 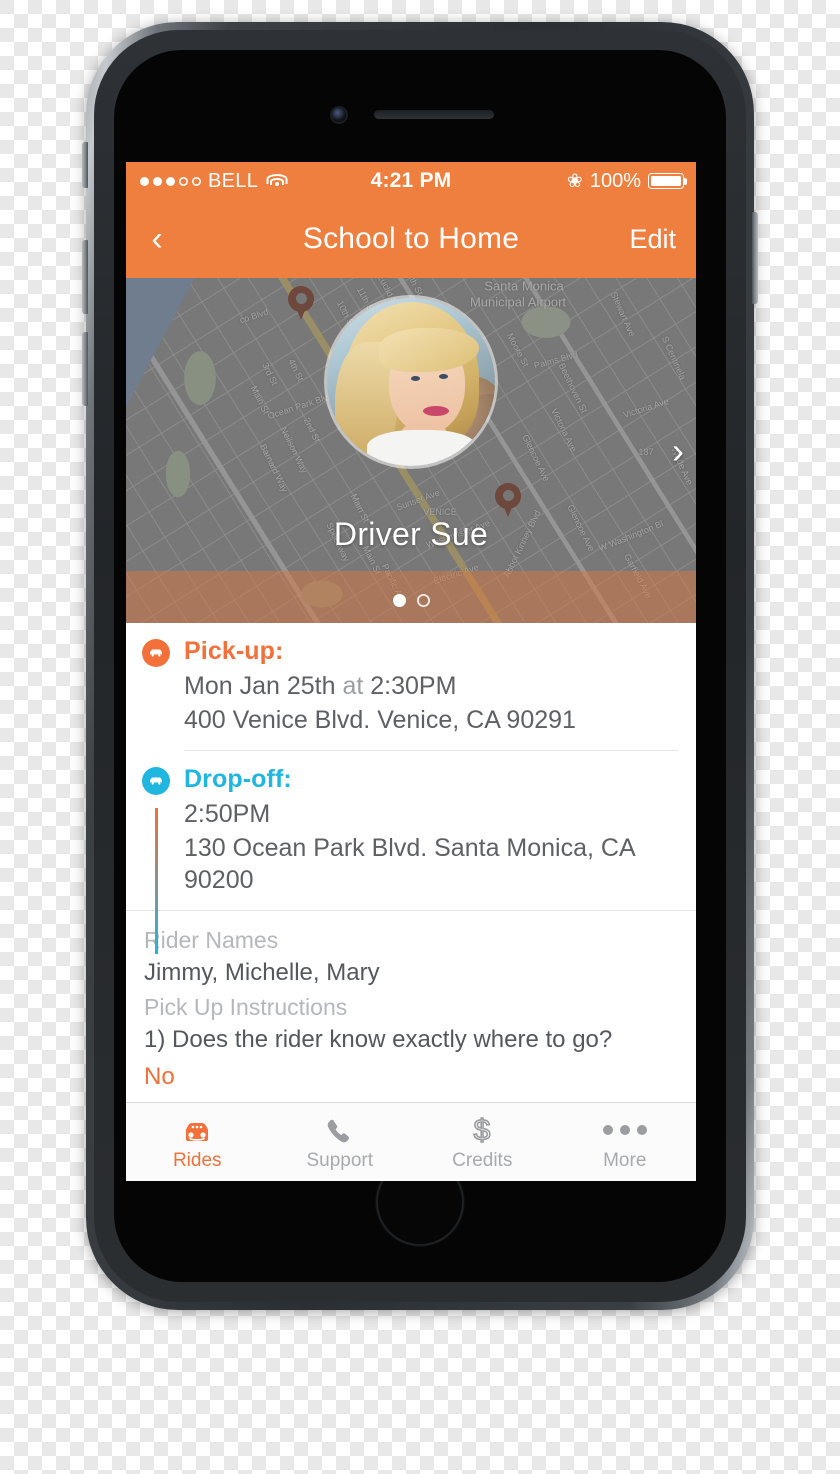 What do you see at coordinates (625, 1160) in the screenshot?
I see `tab-more-label: More` at bounding box center [625, 1160].